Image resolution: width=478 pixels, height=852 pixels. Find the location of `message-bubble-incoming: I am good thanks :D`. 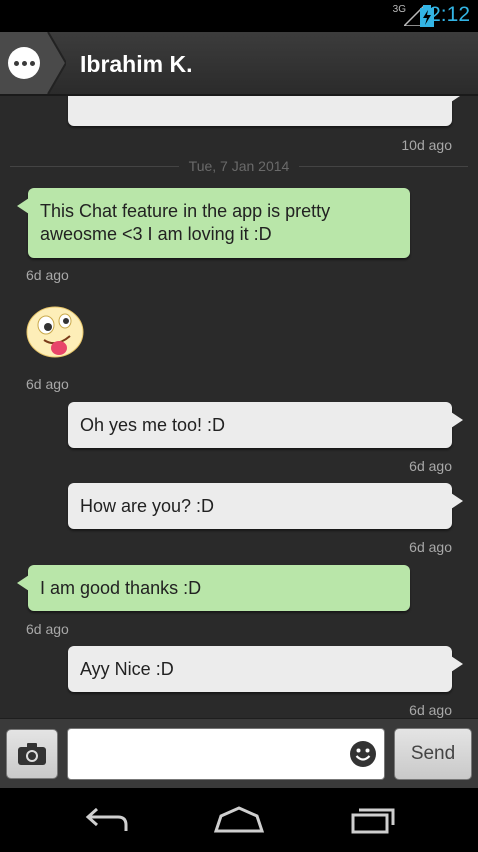

message-bubble-incoming: I am good thanks :D is located at coordinates (213, 588).